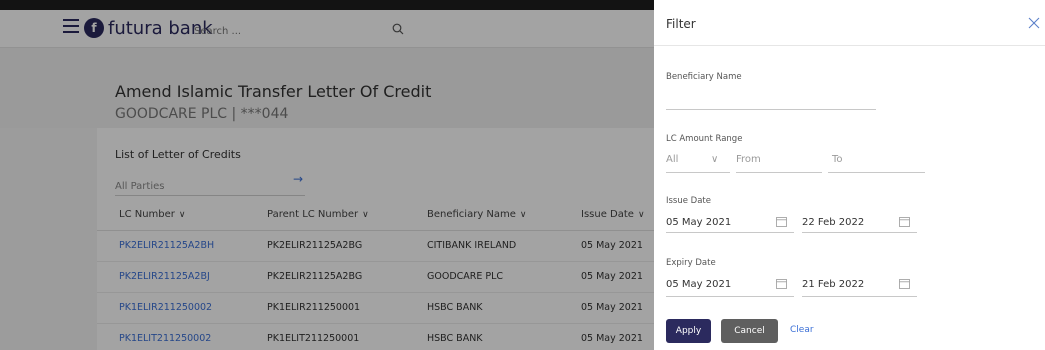 This screenshot has height=350, width=1045. Describe the element at coordinates (704, 139) in the screenshot. I see `amount-range-label: LC Amount Range` at that location.